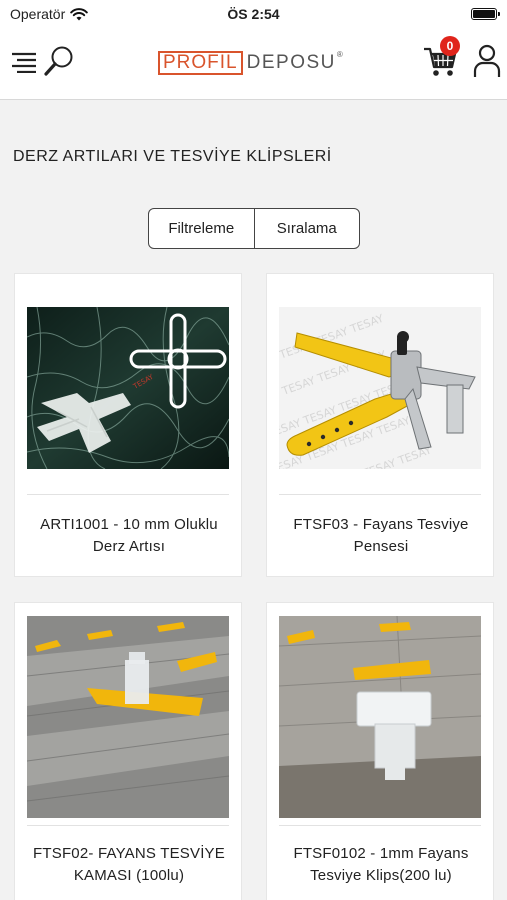 This screenshot has width=507, height=900. I want to click on status-bar: Operatör ÖS 2:54, so click(253, 14).